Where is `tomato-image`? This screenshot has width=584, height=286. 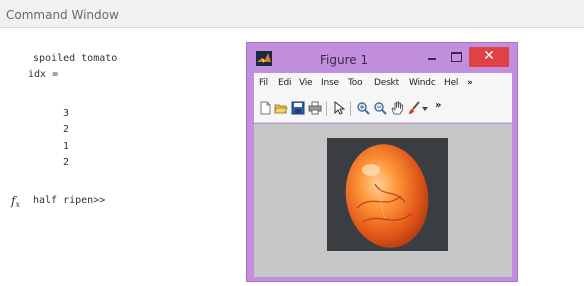
tomato-image is located at coordinates (387, 194).